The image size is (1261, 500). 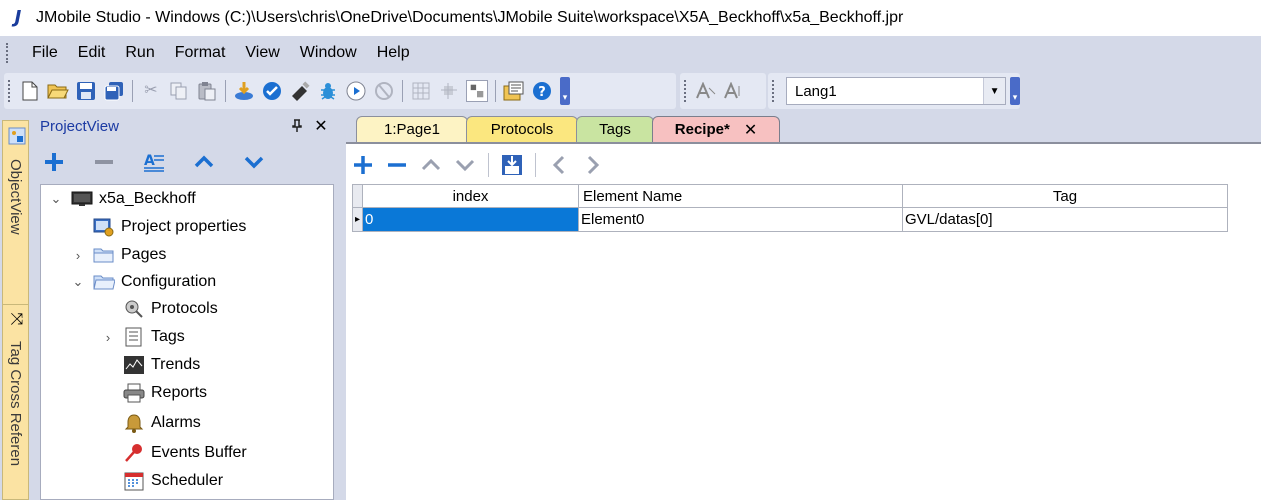 What do you see at coordinates (706, 91) in the screenshot?
I see `font-icon` at bounding box center [706, 91].